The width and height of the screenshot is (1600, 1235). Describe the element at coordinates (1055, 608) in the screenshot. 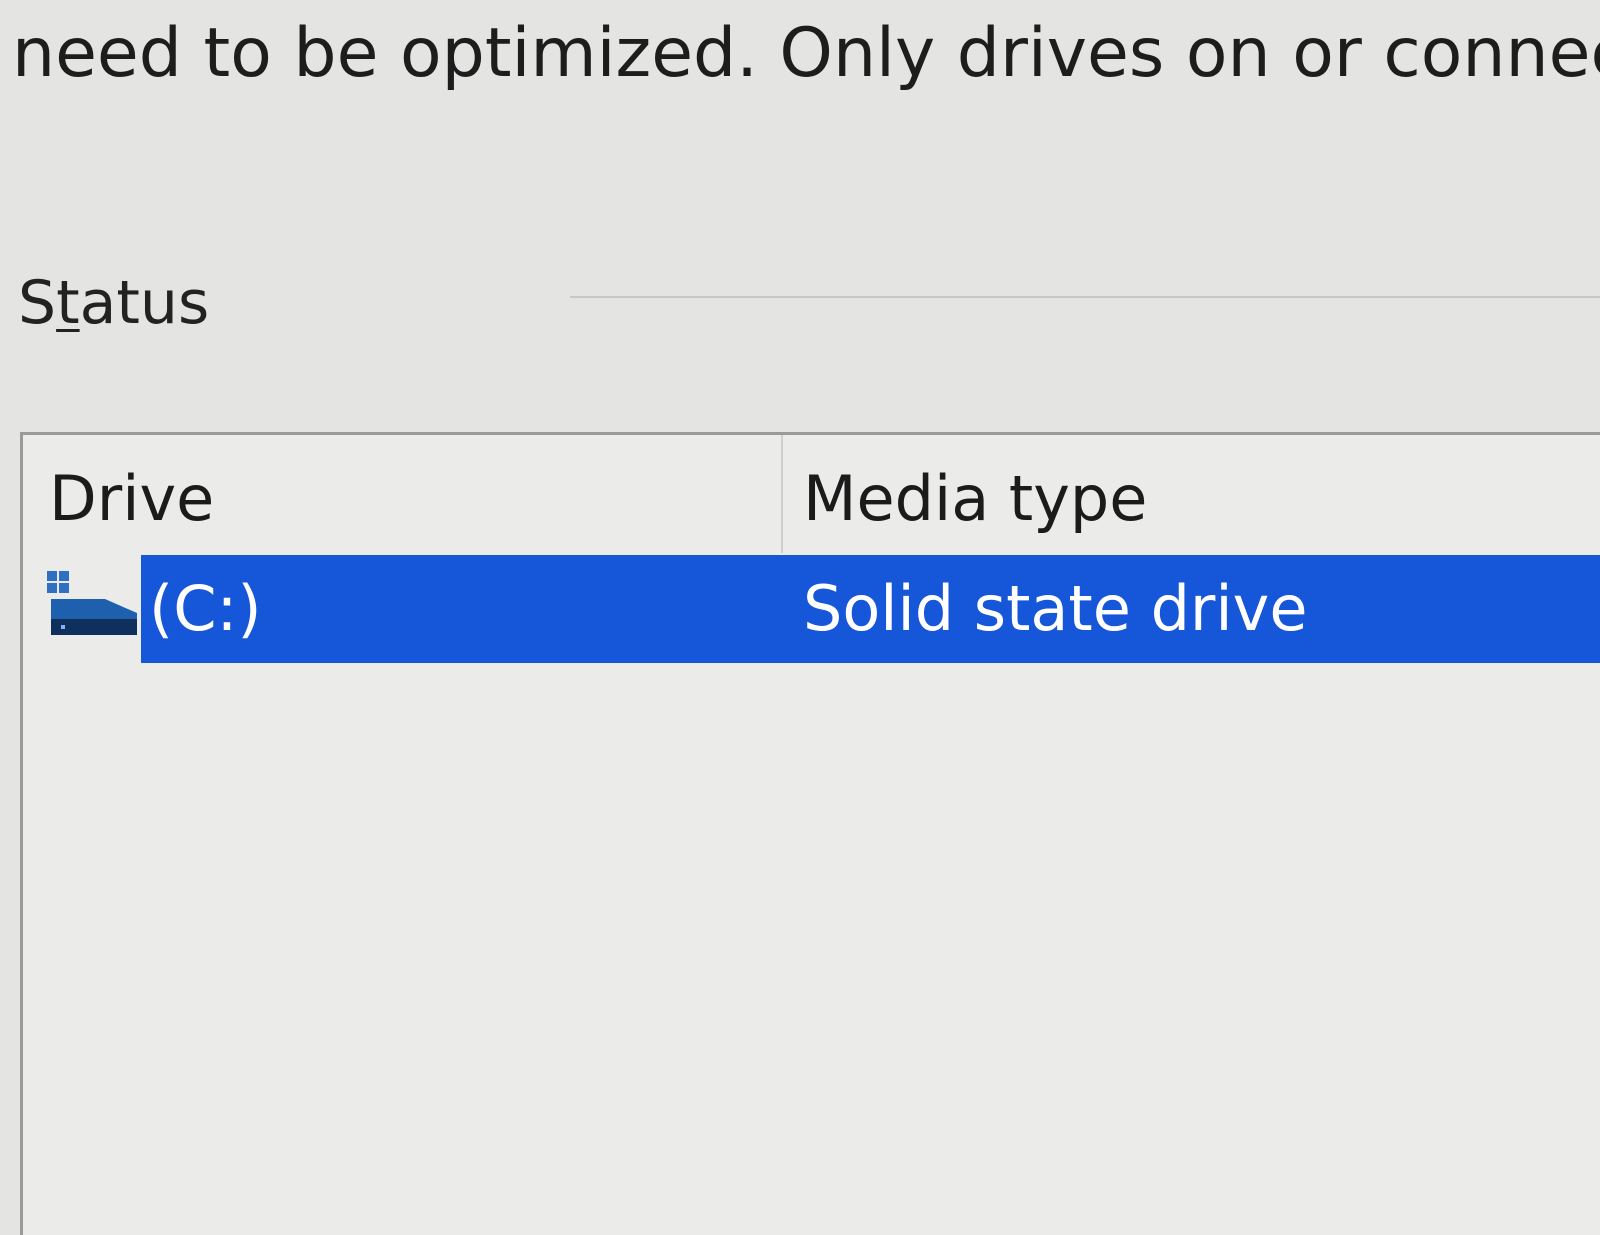

I see `media-type: Solid state drive` at that location.